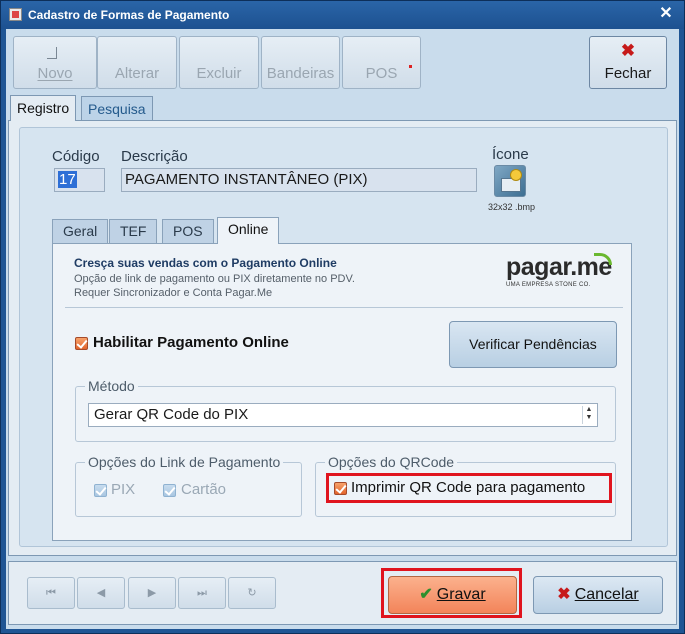 Image resolution: width=685 pixels, height=634 pixels. What do you see at coordinates (111, 386) in the screenshot?
I see `metodo-title: Método` at bounding box center [111, 386].